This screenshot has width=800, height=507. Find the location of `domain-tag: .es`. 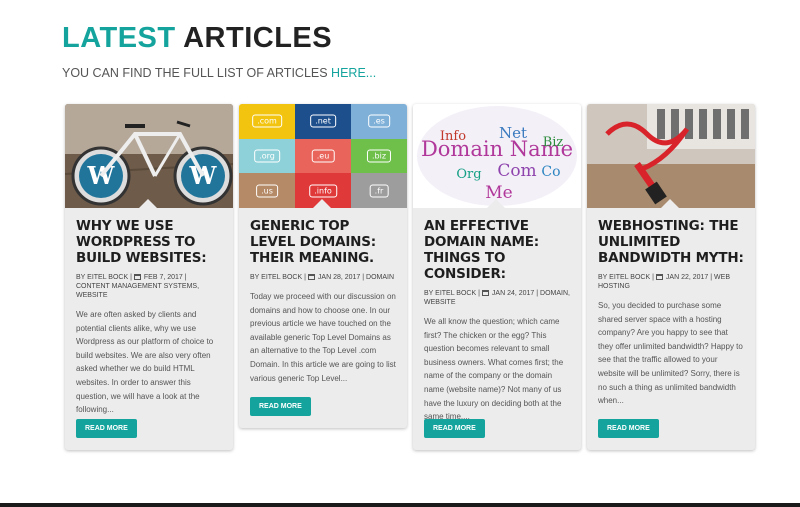

domain-tag: .es is located at coordinates (379, 121).